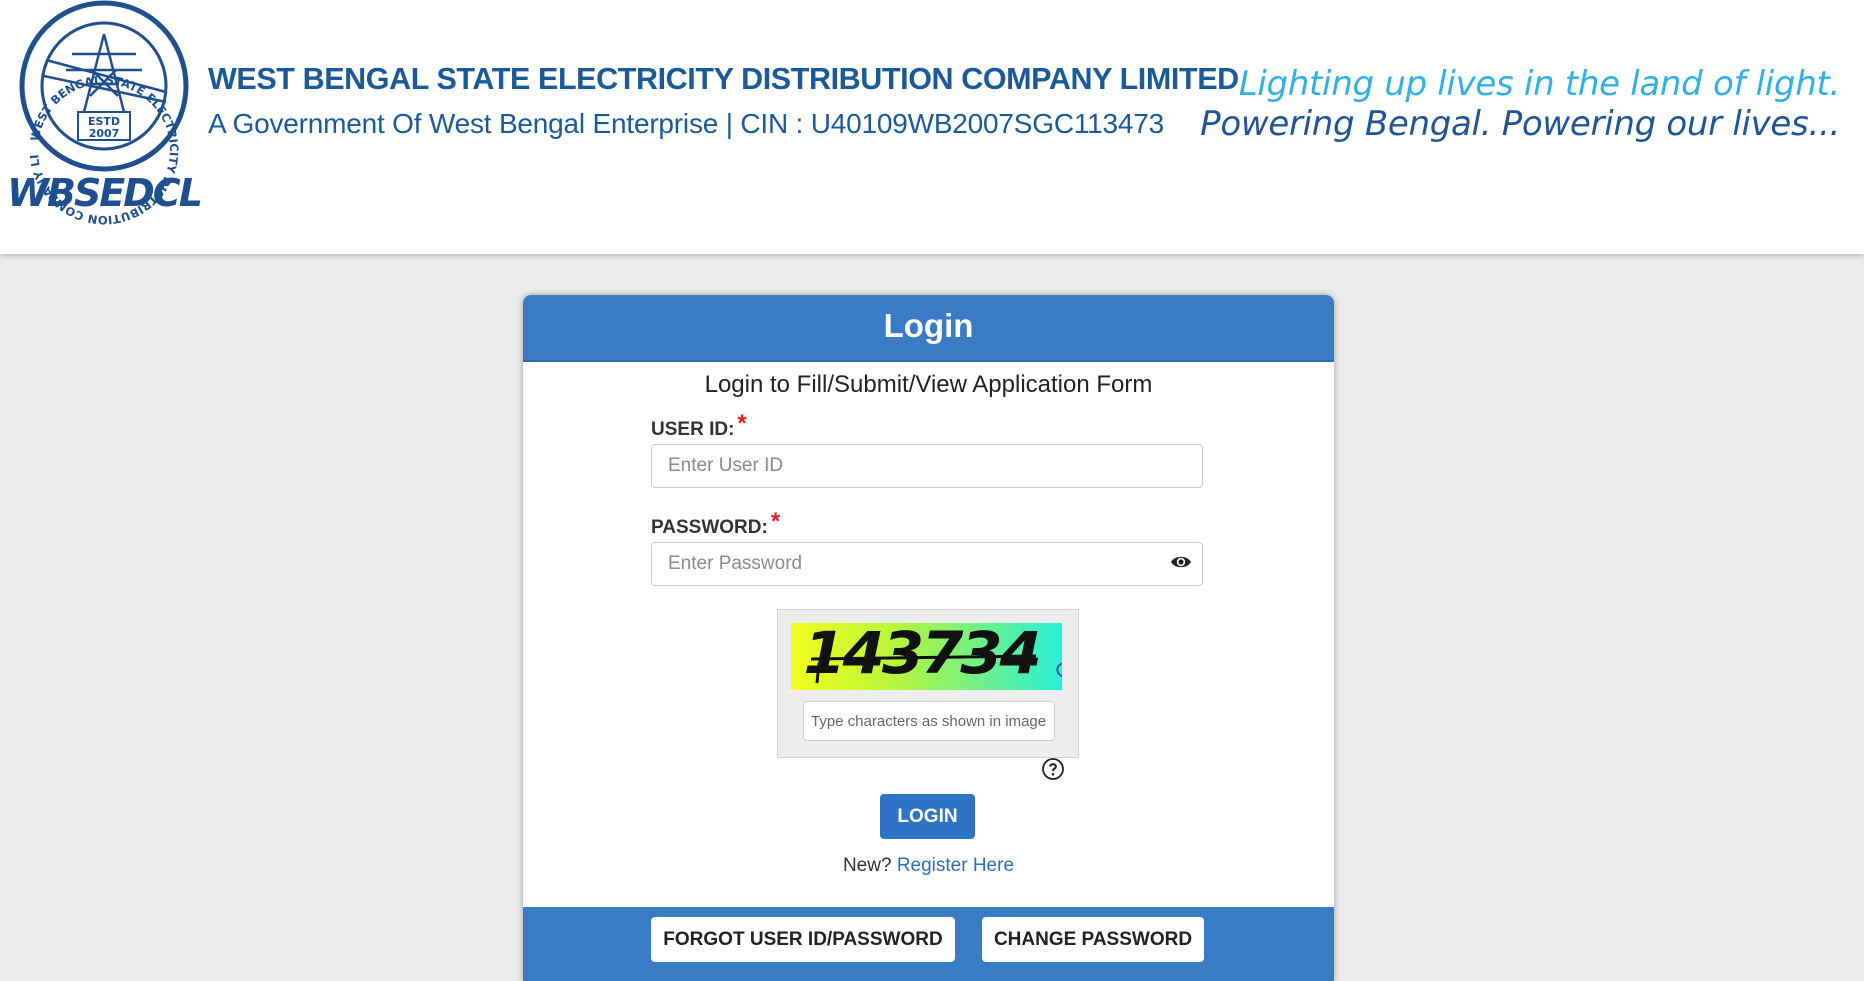 The width and height of the screenshot is (1864, 981). What do you see at coordinates (867, 865) in the screenshot?
I see `new-user-text: New?` at bounding box center [867, 865].